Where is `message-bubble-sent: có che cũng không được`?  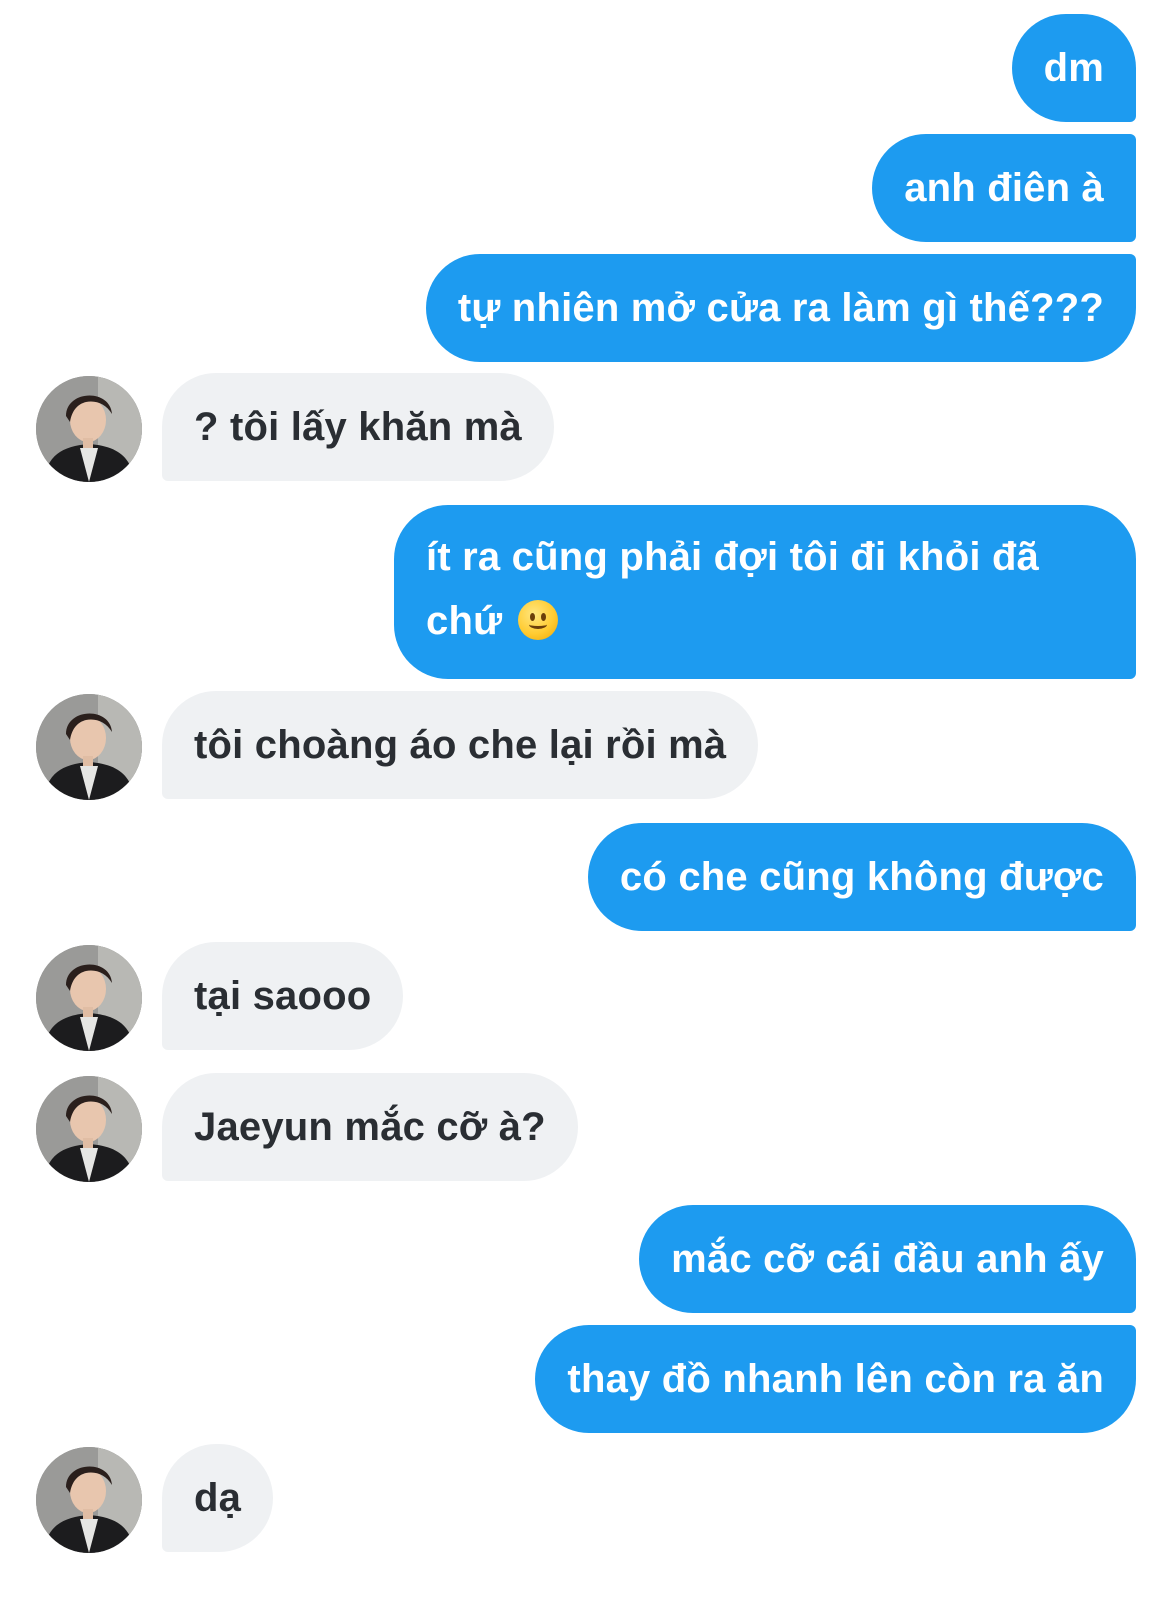 message-bubble-sent: có che cũng không được is located at coordinates (861, 877).